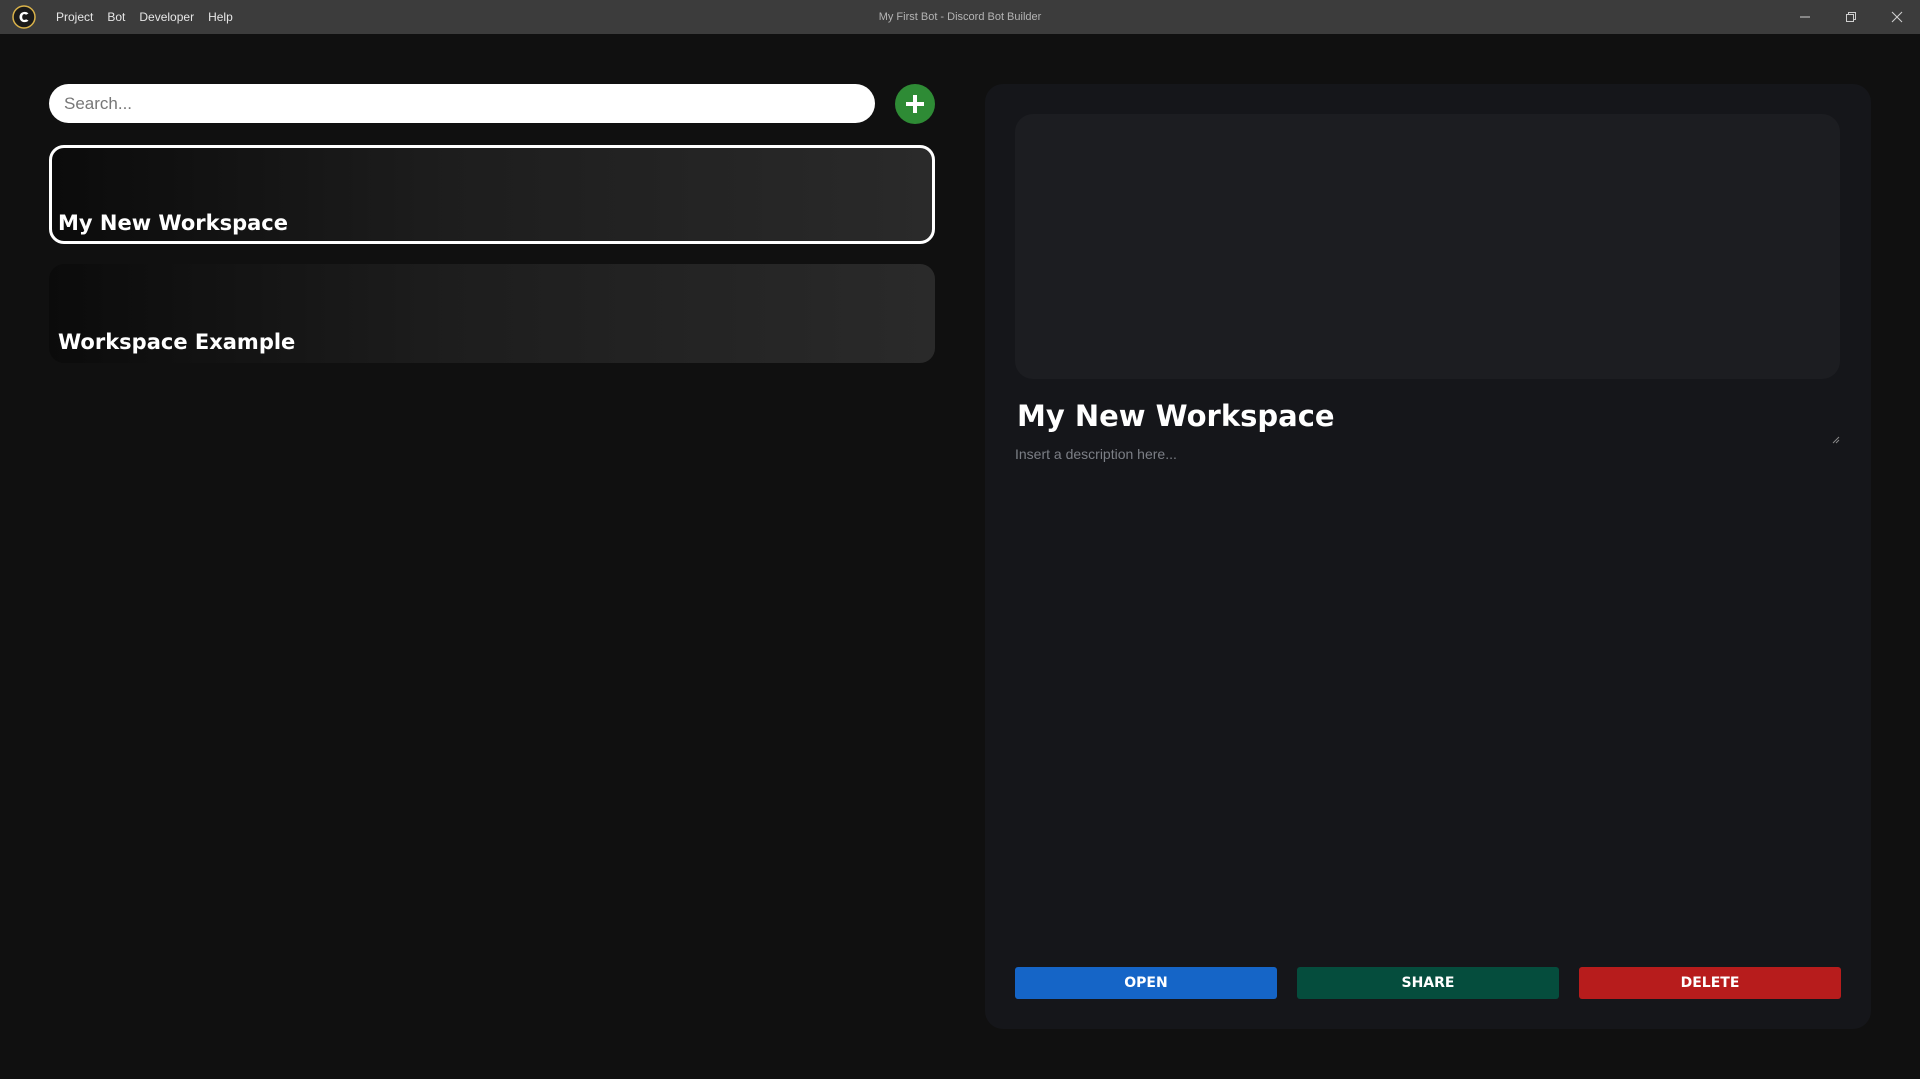 This screenshot has height=1079, width=1920. I want to click on search-input, so click(462, 103).